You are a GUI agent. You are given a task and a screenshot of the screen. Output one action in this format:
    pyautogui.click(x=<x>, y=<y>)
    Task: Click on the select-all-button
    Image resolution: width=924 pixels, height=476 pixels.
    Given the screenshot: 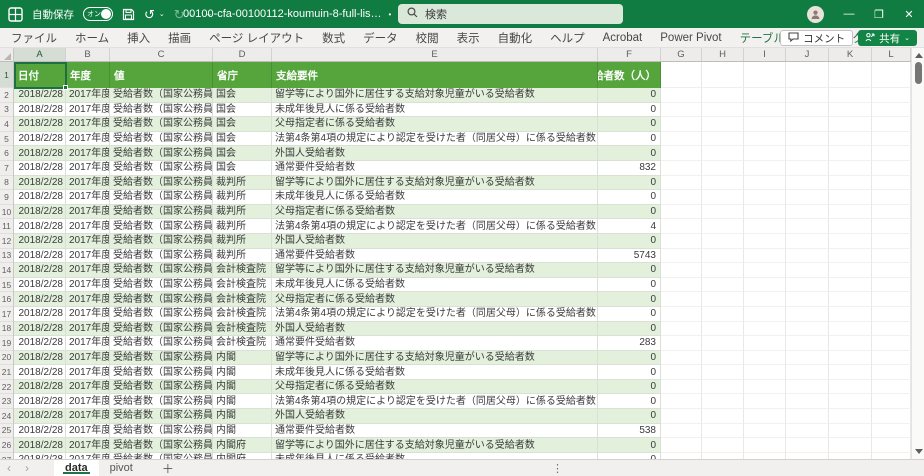 What is the action you would take?
    pyautogui.click(x=7, y=54)
    